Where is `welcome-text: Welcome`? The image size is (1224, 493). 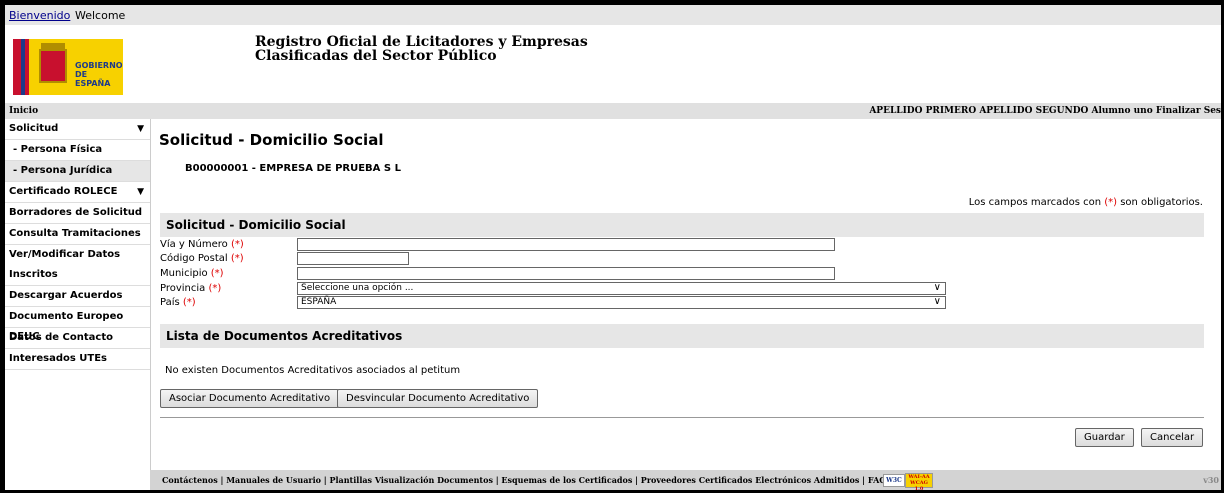
welcome-text: Welcome is located at coordinates (100, 15).